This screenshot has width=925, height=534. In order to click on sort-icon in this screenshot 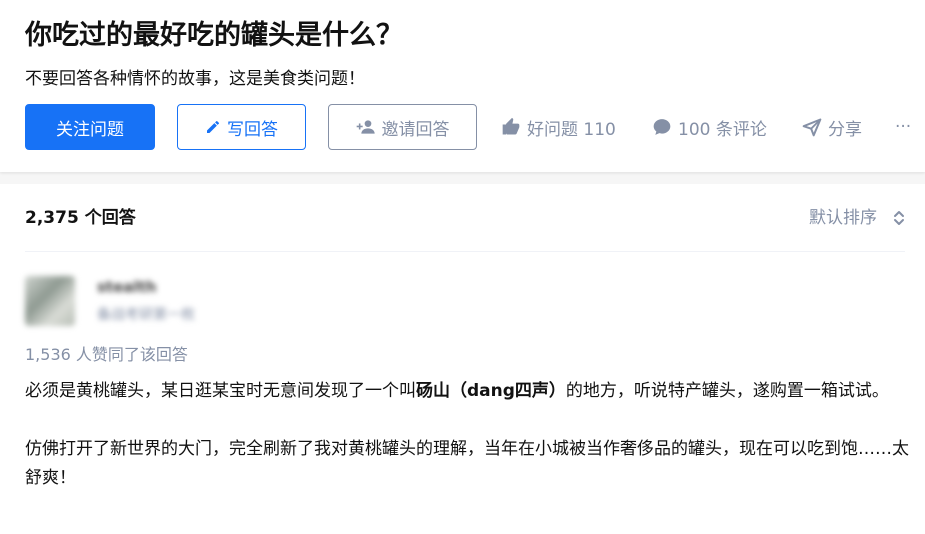, I will do `click(899, 218)`.